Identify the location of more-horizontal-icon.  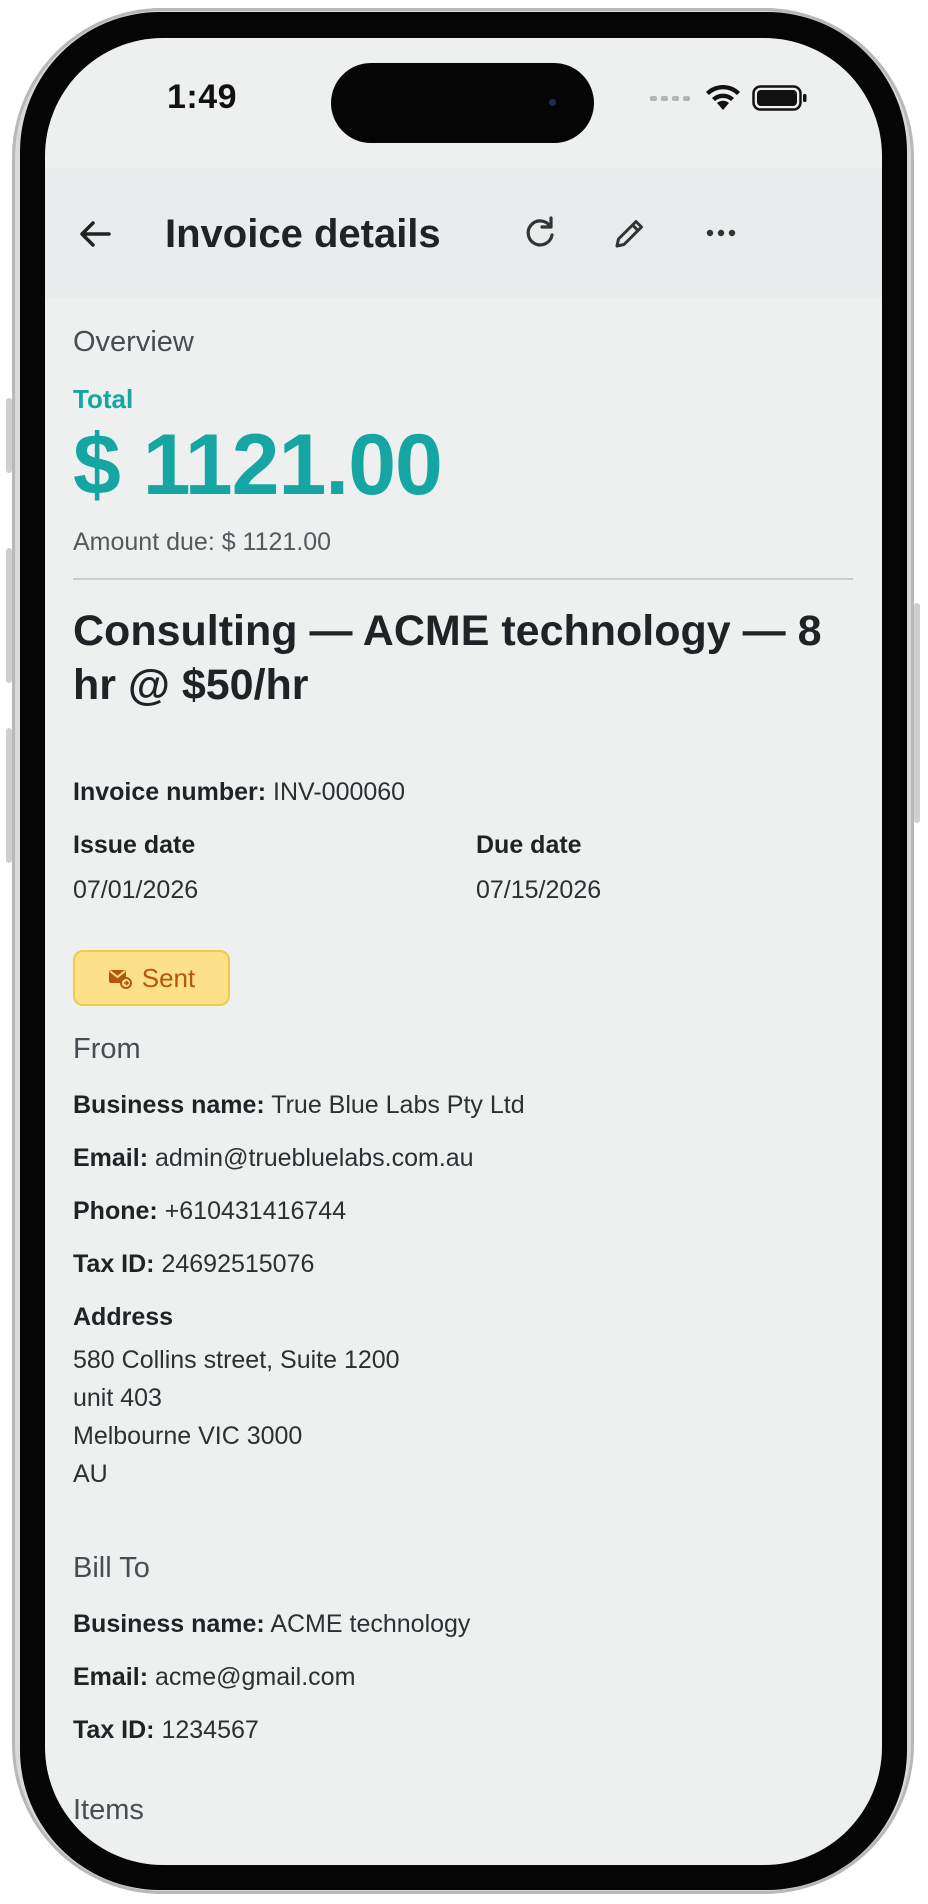
(721, 233).